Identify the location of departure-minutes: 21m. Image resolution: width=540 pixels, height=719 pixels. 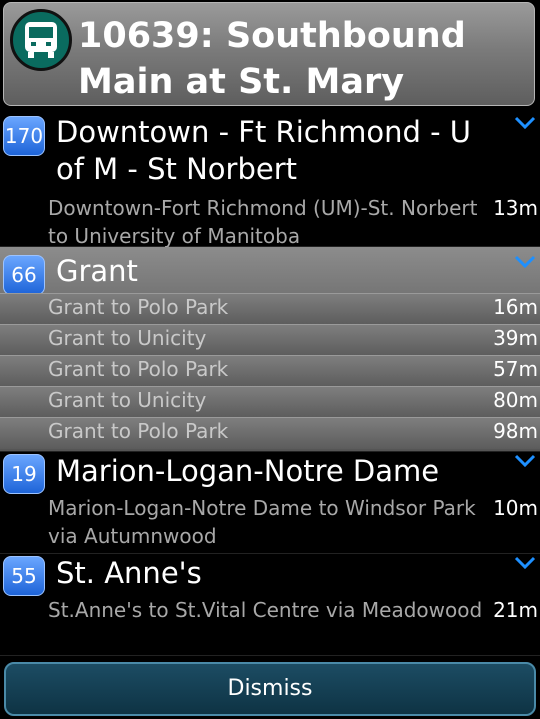
(515, 610).